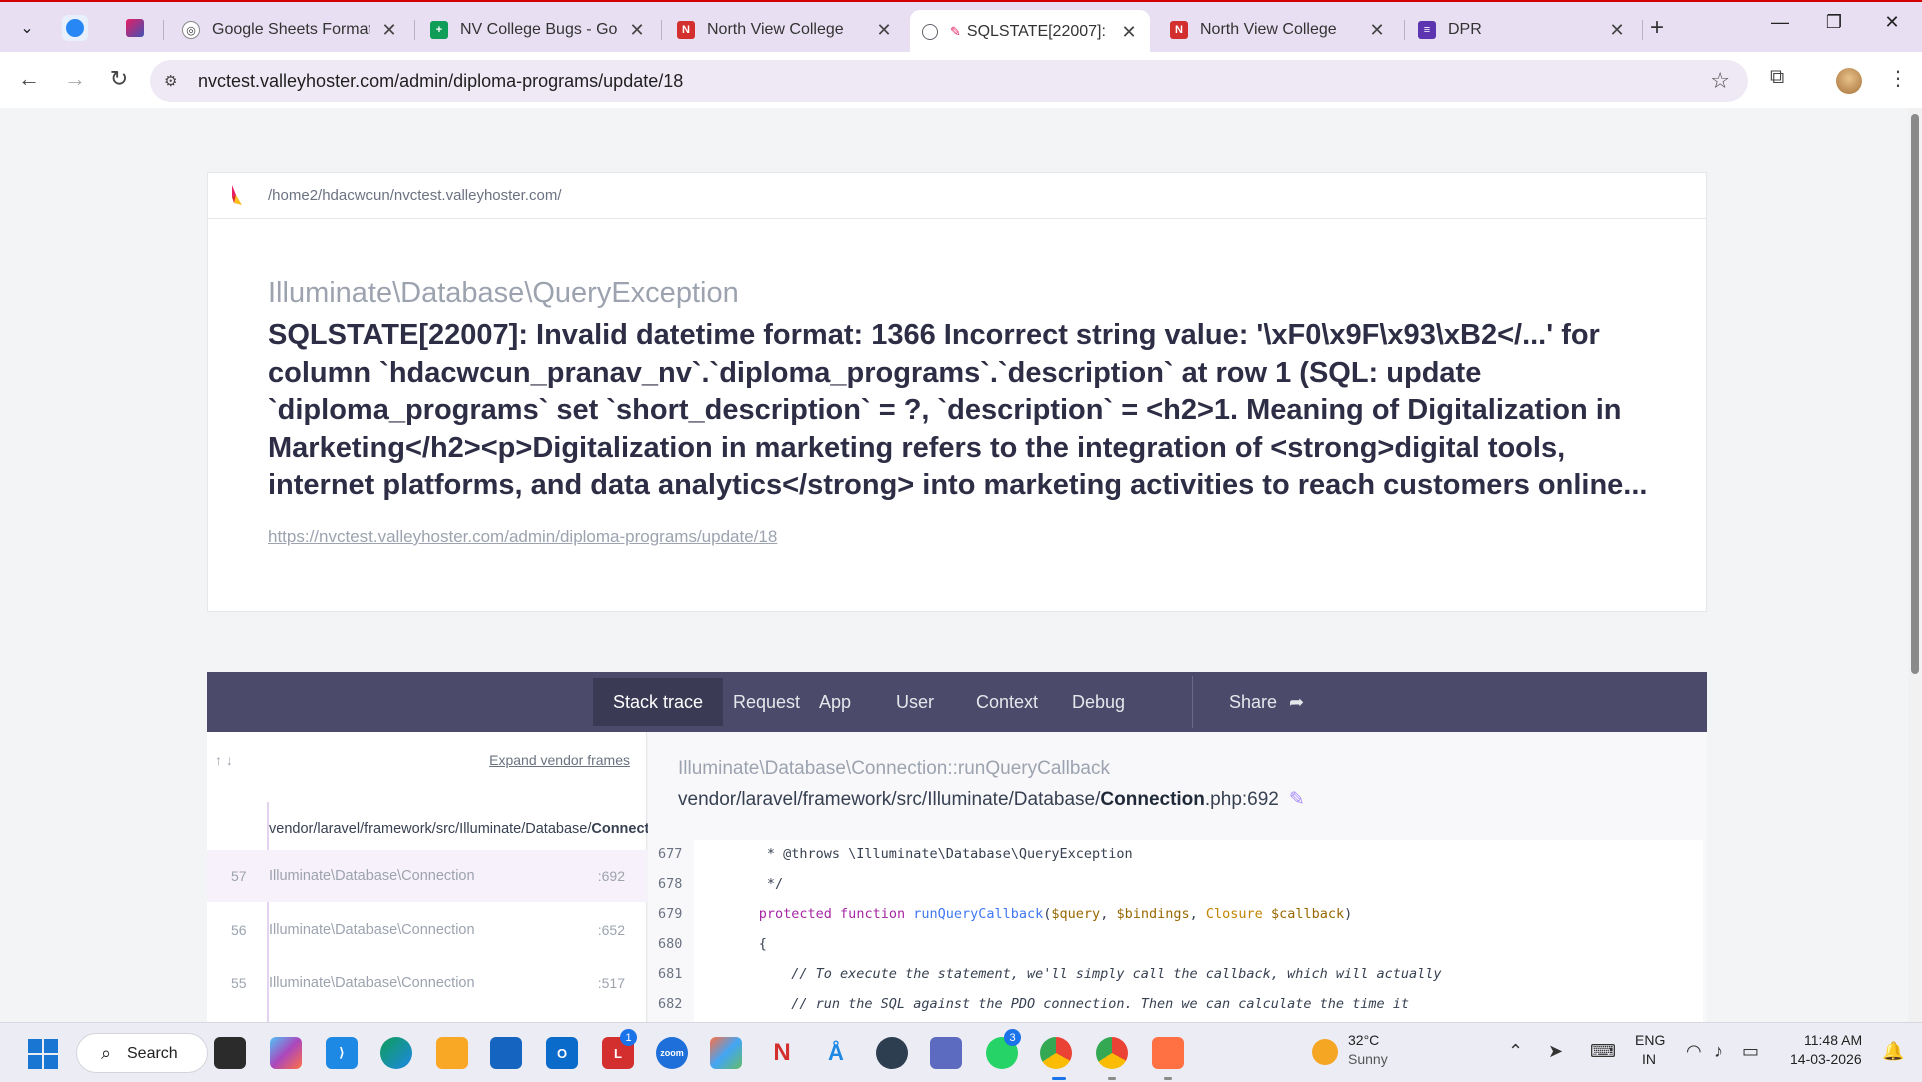  Describe the element at coordinates (1603, 1051) in the screenshot. I see `keyboard-icon: ⌨` at that location.